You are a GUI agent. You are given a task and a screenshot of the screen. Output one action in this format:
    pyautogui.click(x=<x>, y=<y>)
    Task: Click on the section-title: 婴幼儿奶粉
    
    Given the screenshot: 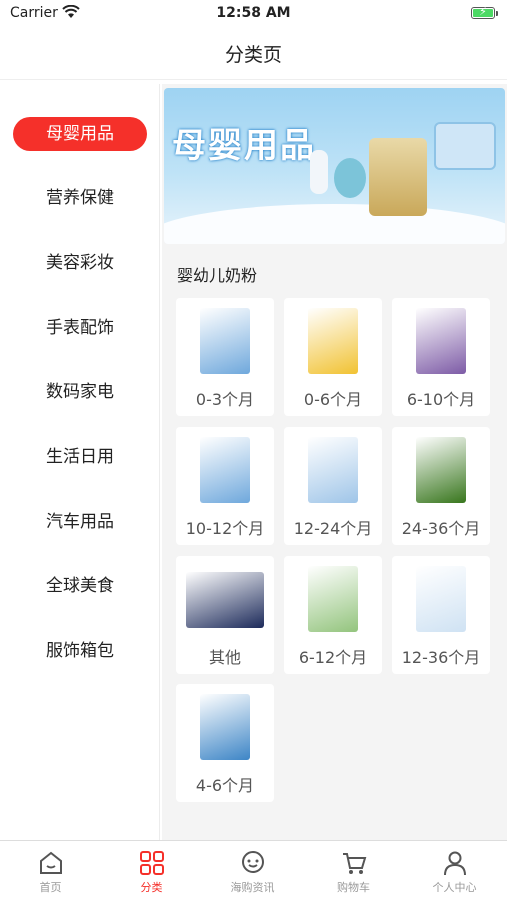 What is the action you would take?
    pyautogui.click(x=217, y=275)
    